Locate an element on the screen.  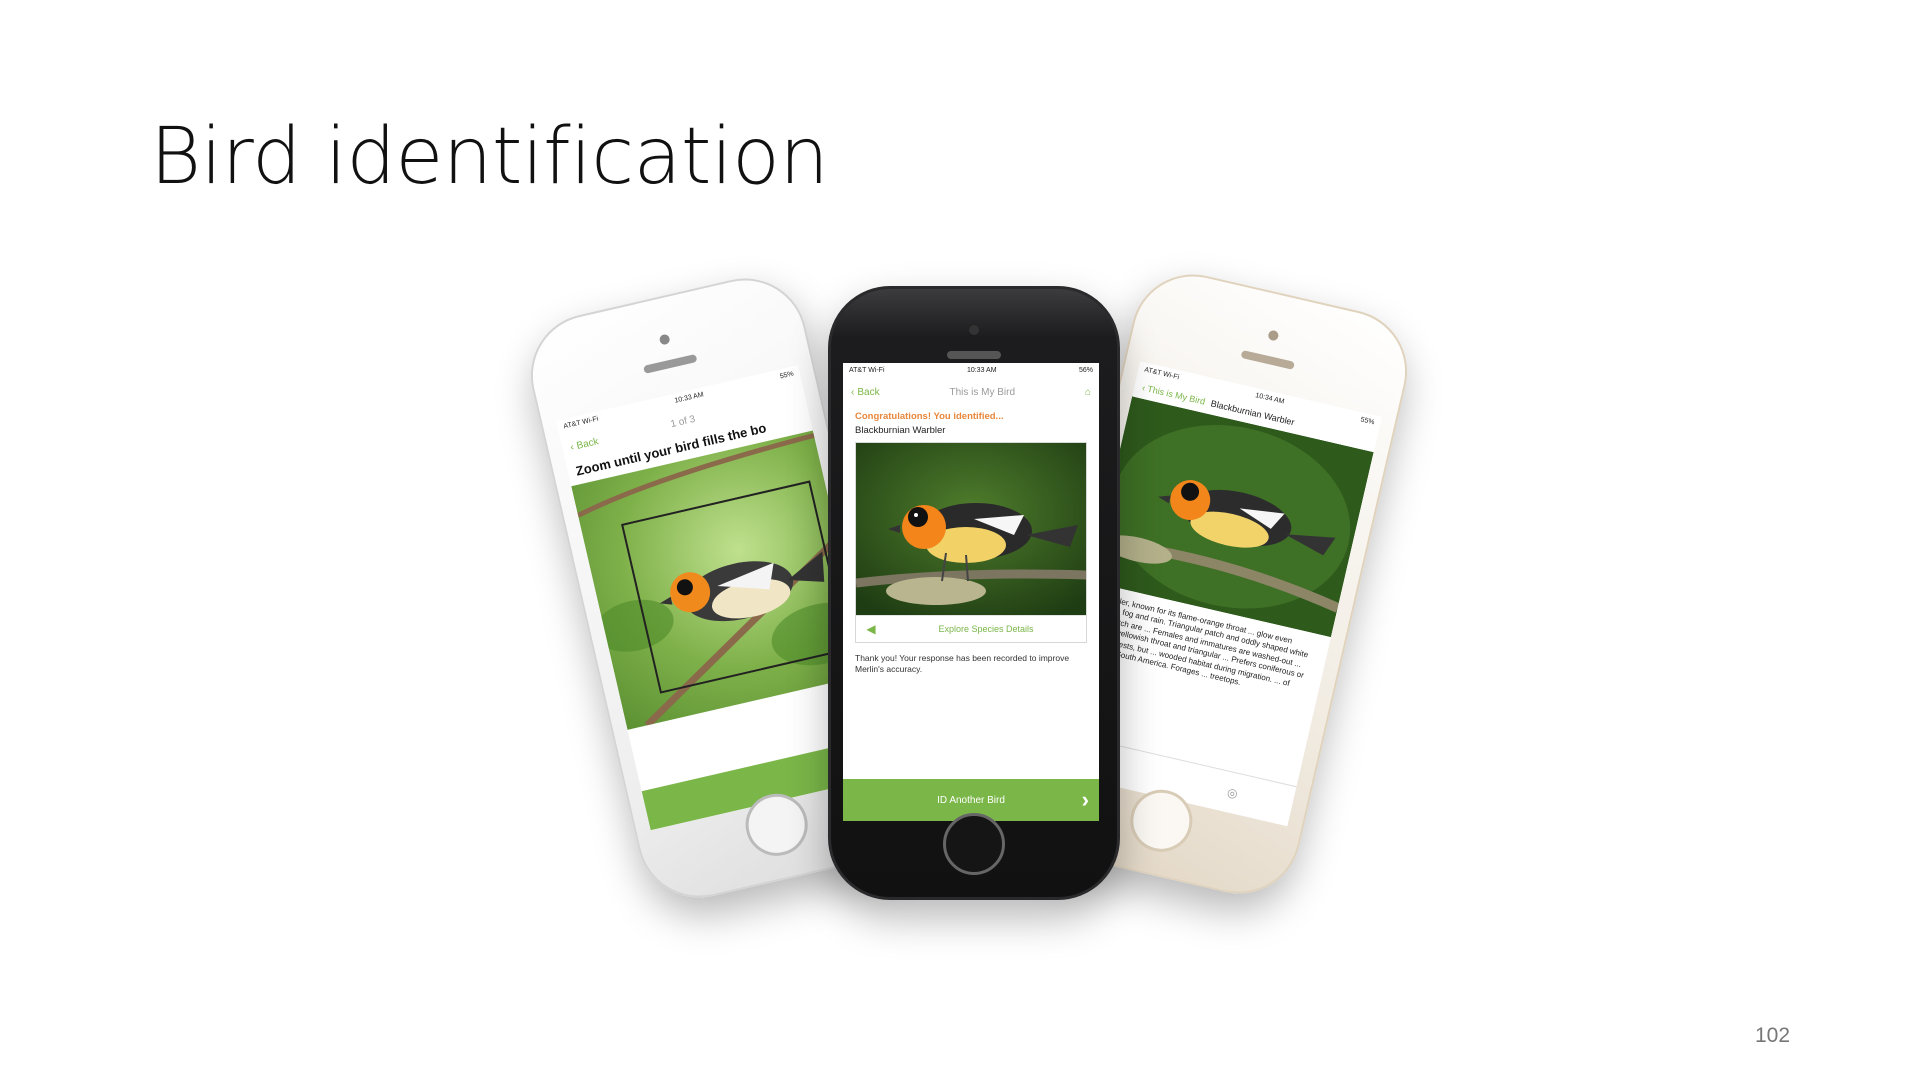
card-footer: ◀ Explore Species Details is located at coordinates (971, 628).